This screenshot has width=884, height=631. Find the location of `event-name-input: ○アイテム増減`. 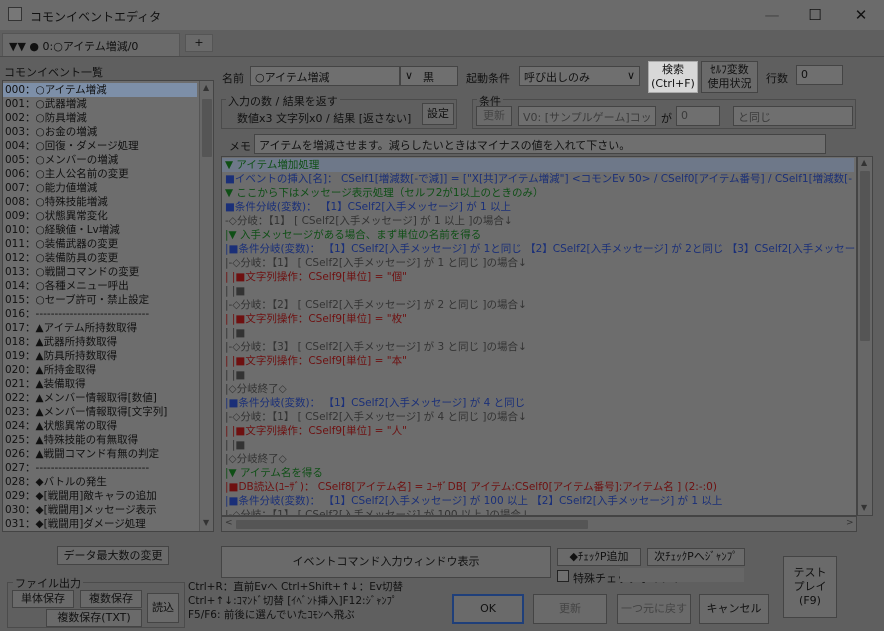

event-name-input: ○アイテム増減 is located at coordinates (325, 76).